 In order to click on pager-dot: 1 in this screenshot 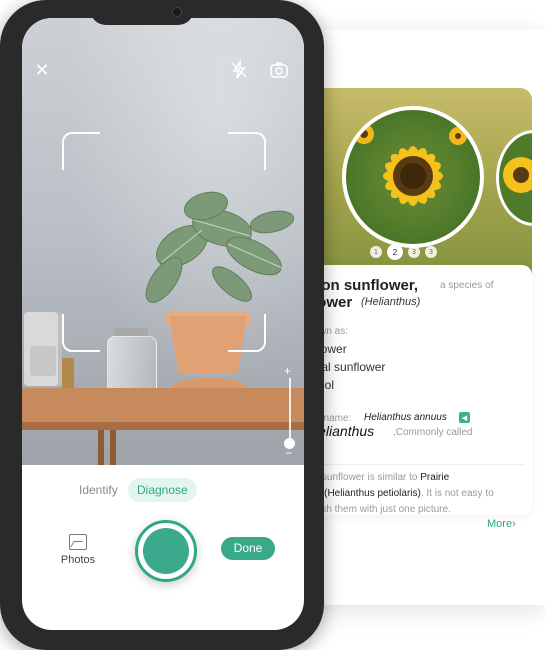, I will do `click(376, 252)`.